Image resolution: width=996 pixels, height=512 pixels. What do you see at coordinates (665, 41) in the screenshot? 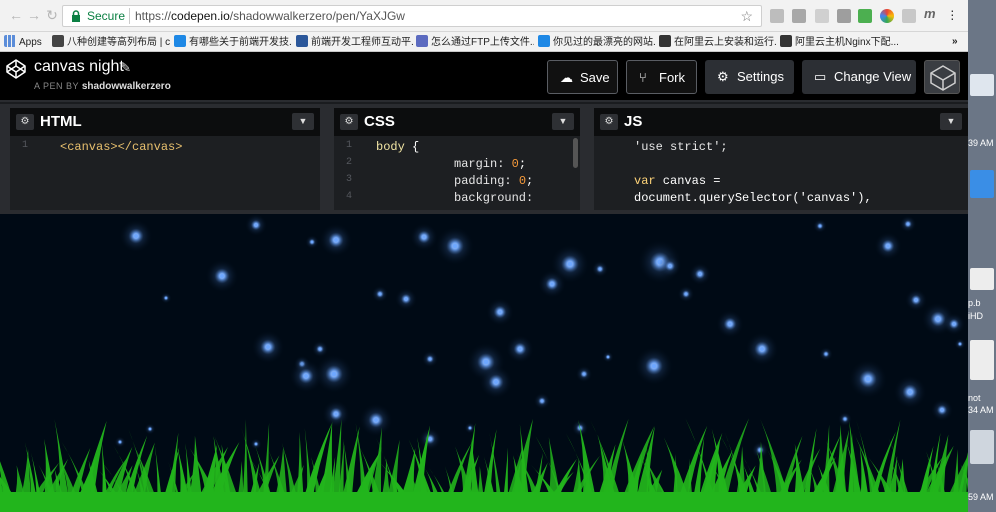
I see `codepen-favicon-icon` at bounding box center [665, 41].